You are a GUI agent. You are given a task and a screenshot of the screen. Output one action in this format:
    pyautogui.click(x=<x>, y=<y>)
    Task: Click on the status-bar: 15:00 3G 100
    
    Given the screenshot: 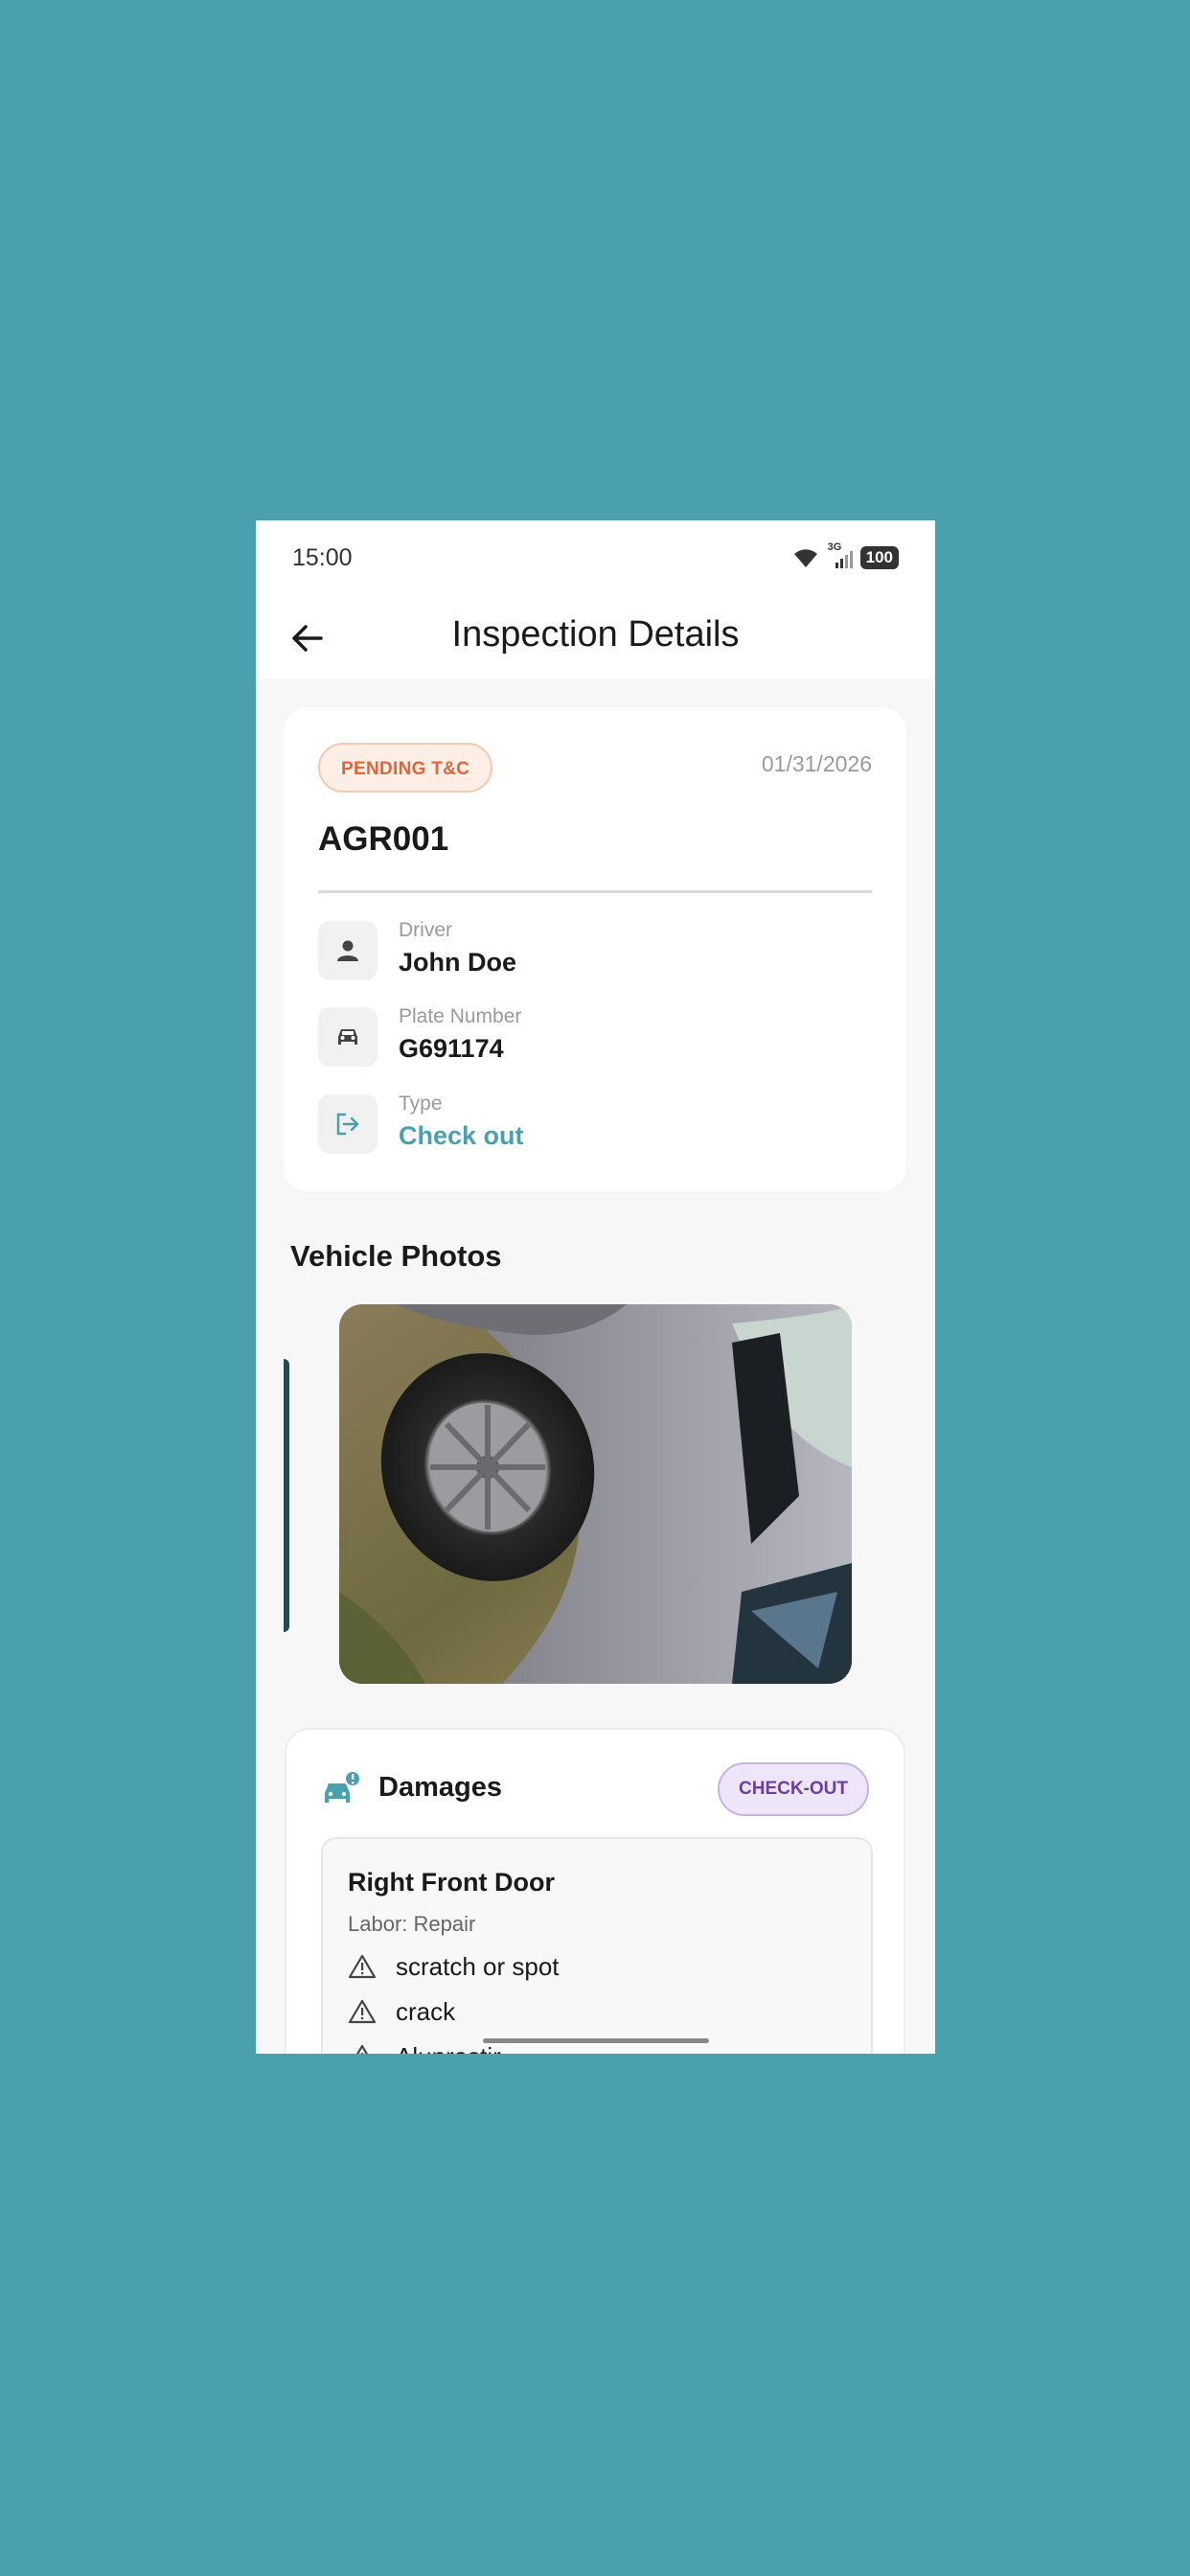 What is the action you would take?
    pyautogui.click(x=595, y=557)
    